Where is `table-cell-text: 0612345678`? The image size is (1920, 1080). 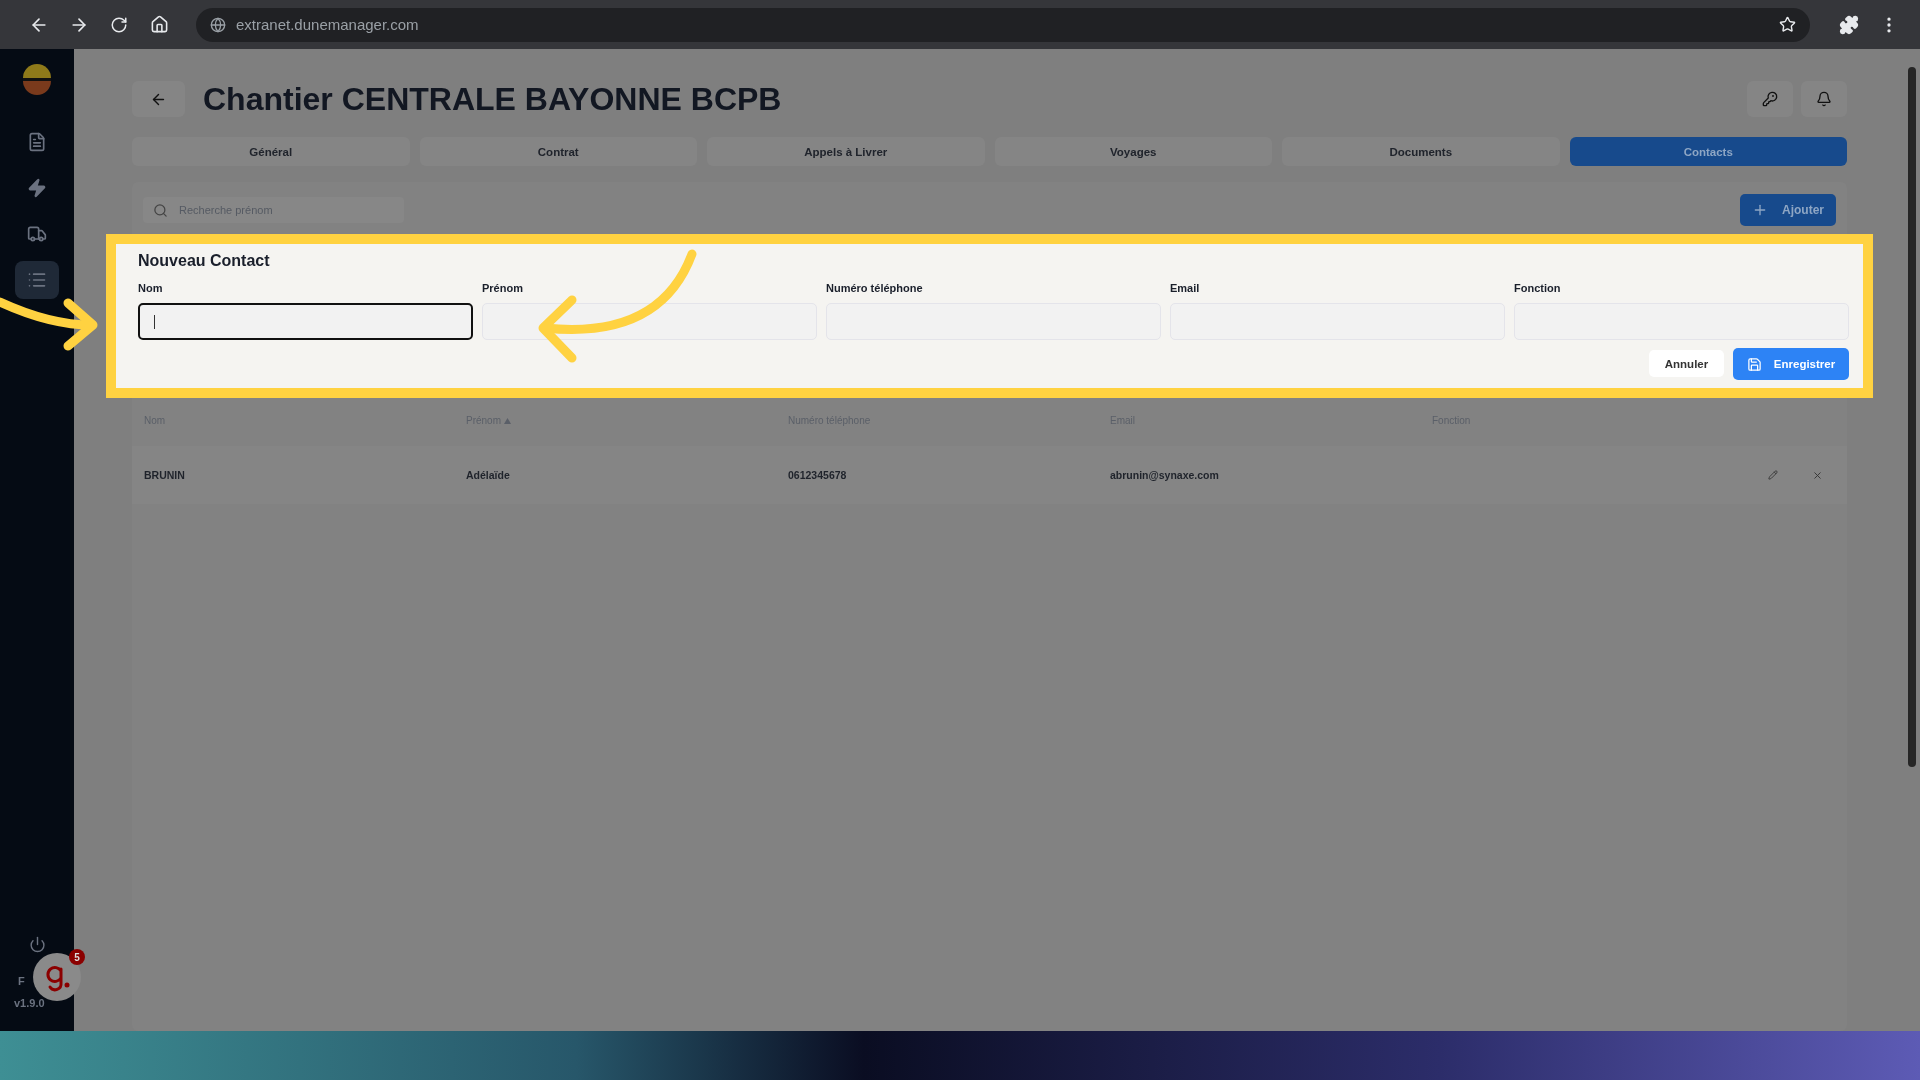 table-cell-text: 0612345678 is located at coordinates (818, 475).